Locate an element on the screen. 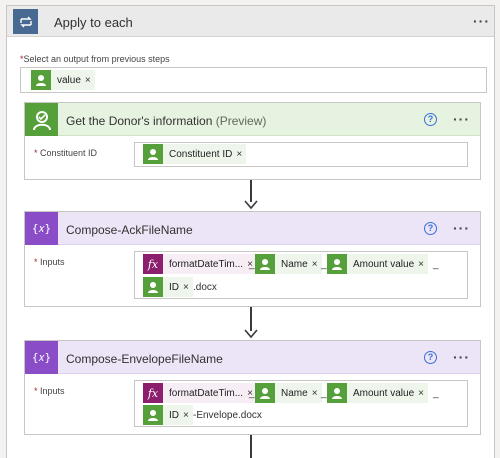 The image size is (500, 458). card-title: Get the Donor's information (Preview) is located at coordinates (166, 121).